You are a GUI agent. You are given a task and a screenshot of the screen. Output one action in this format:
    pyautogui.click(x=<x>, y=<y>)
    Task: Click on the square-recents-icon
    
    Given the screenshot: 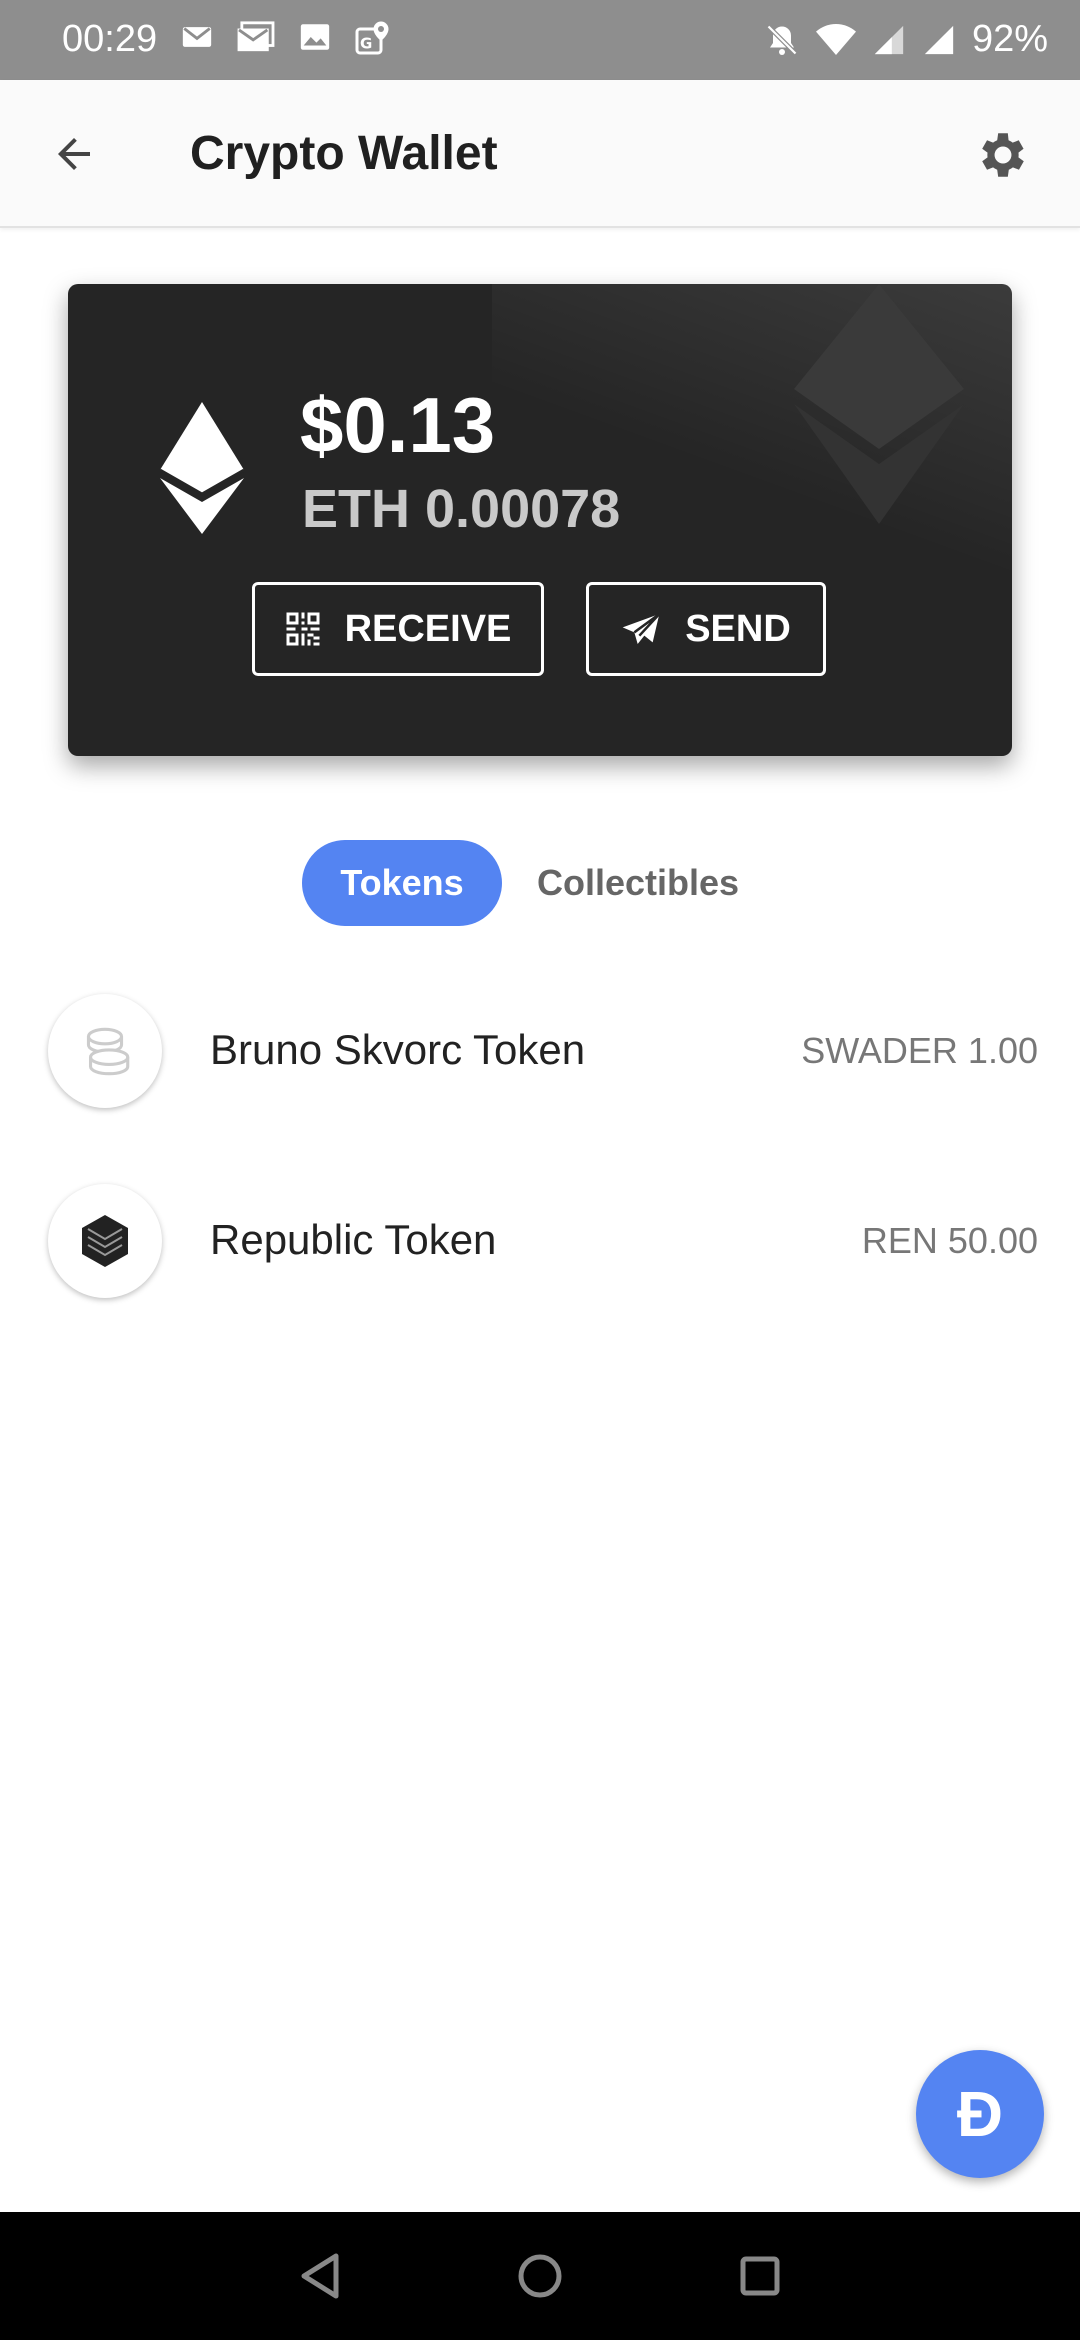 What is the action you would take?
    pyautogui.click(x=760, y=2276)
    